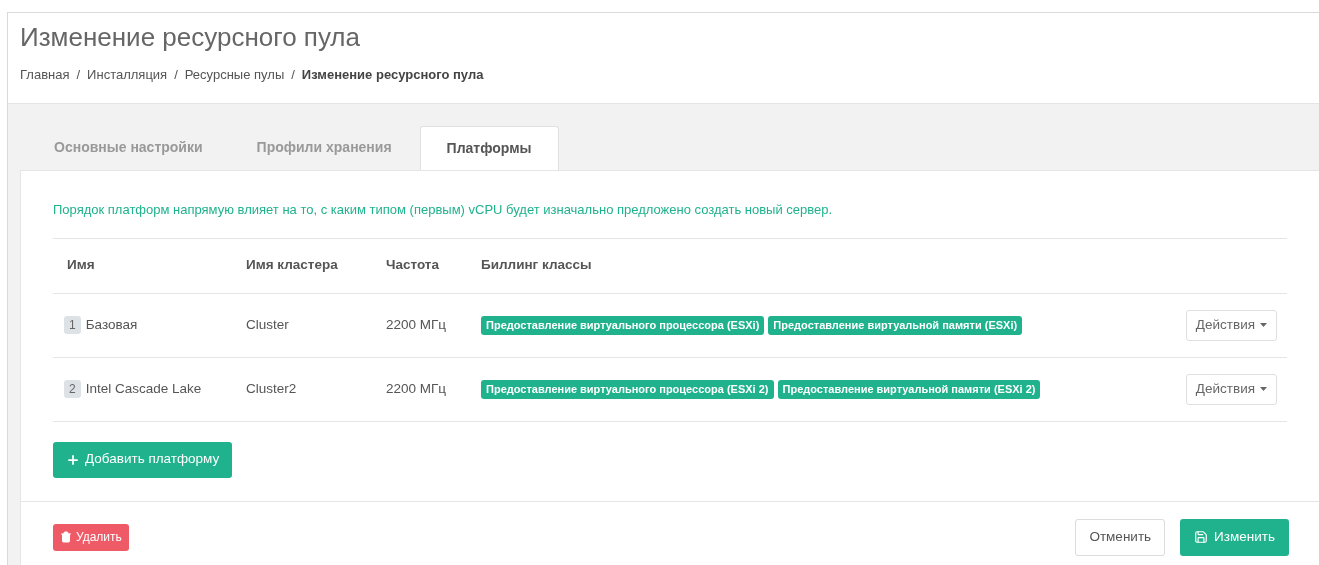 This screenshot has height=565, width=1319. Describe the element at coordinates (623, 325) in the screenshot. I see `billing-class-tag: Предоставление виртуального процессора (ESXi)` at that location.